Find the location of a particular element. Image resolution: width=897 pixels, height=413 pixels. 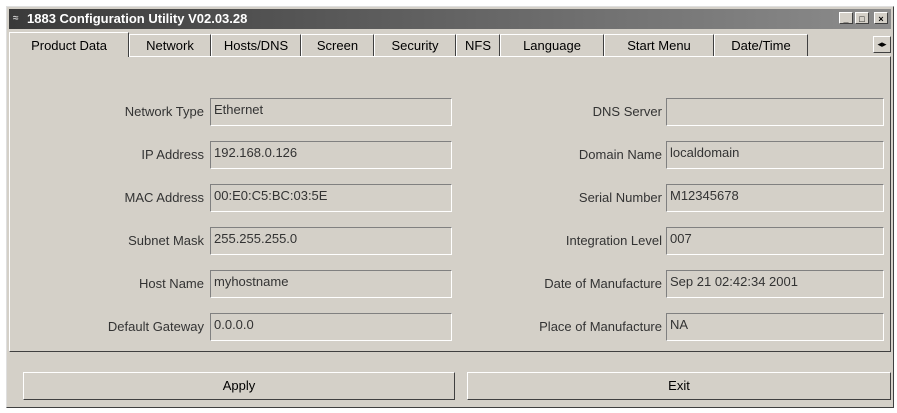

window-title: 1883 Configuration Utility V02.03.28 is located at coordinates (137, 18).